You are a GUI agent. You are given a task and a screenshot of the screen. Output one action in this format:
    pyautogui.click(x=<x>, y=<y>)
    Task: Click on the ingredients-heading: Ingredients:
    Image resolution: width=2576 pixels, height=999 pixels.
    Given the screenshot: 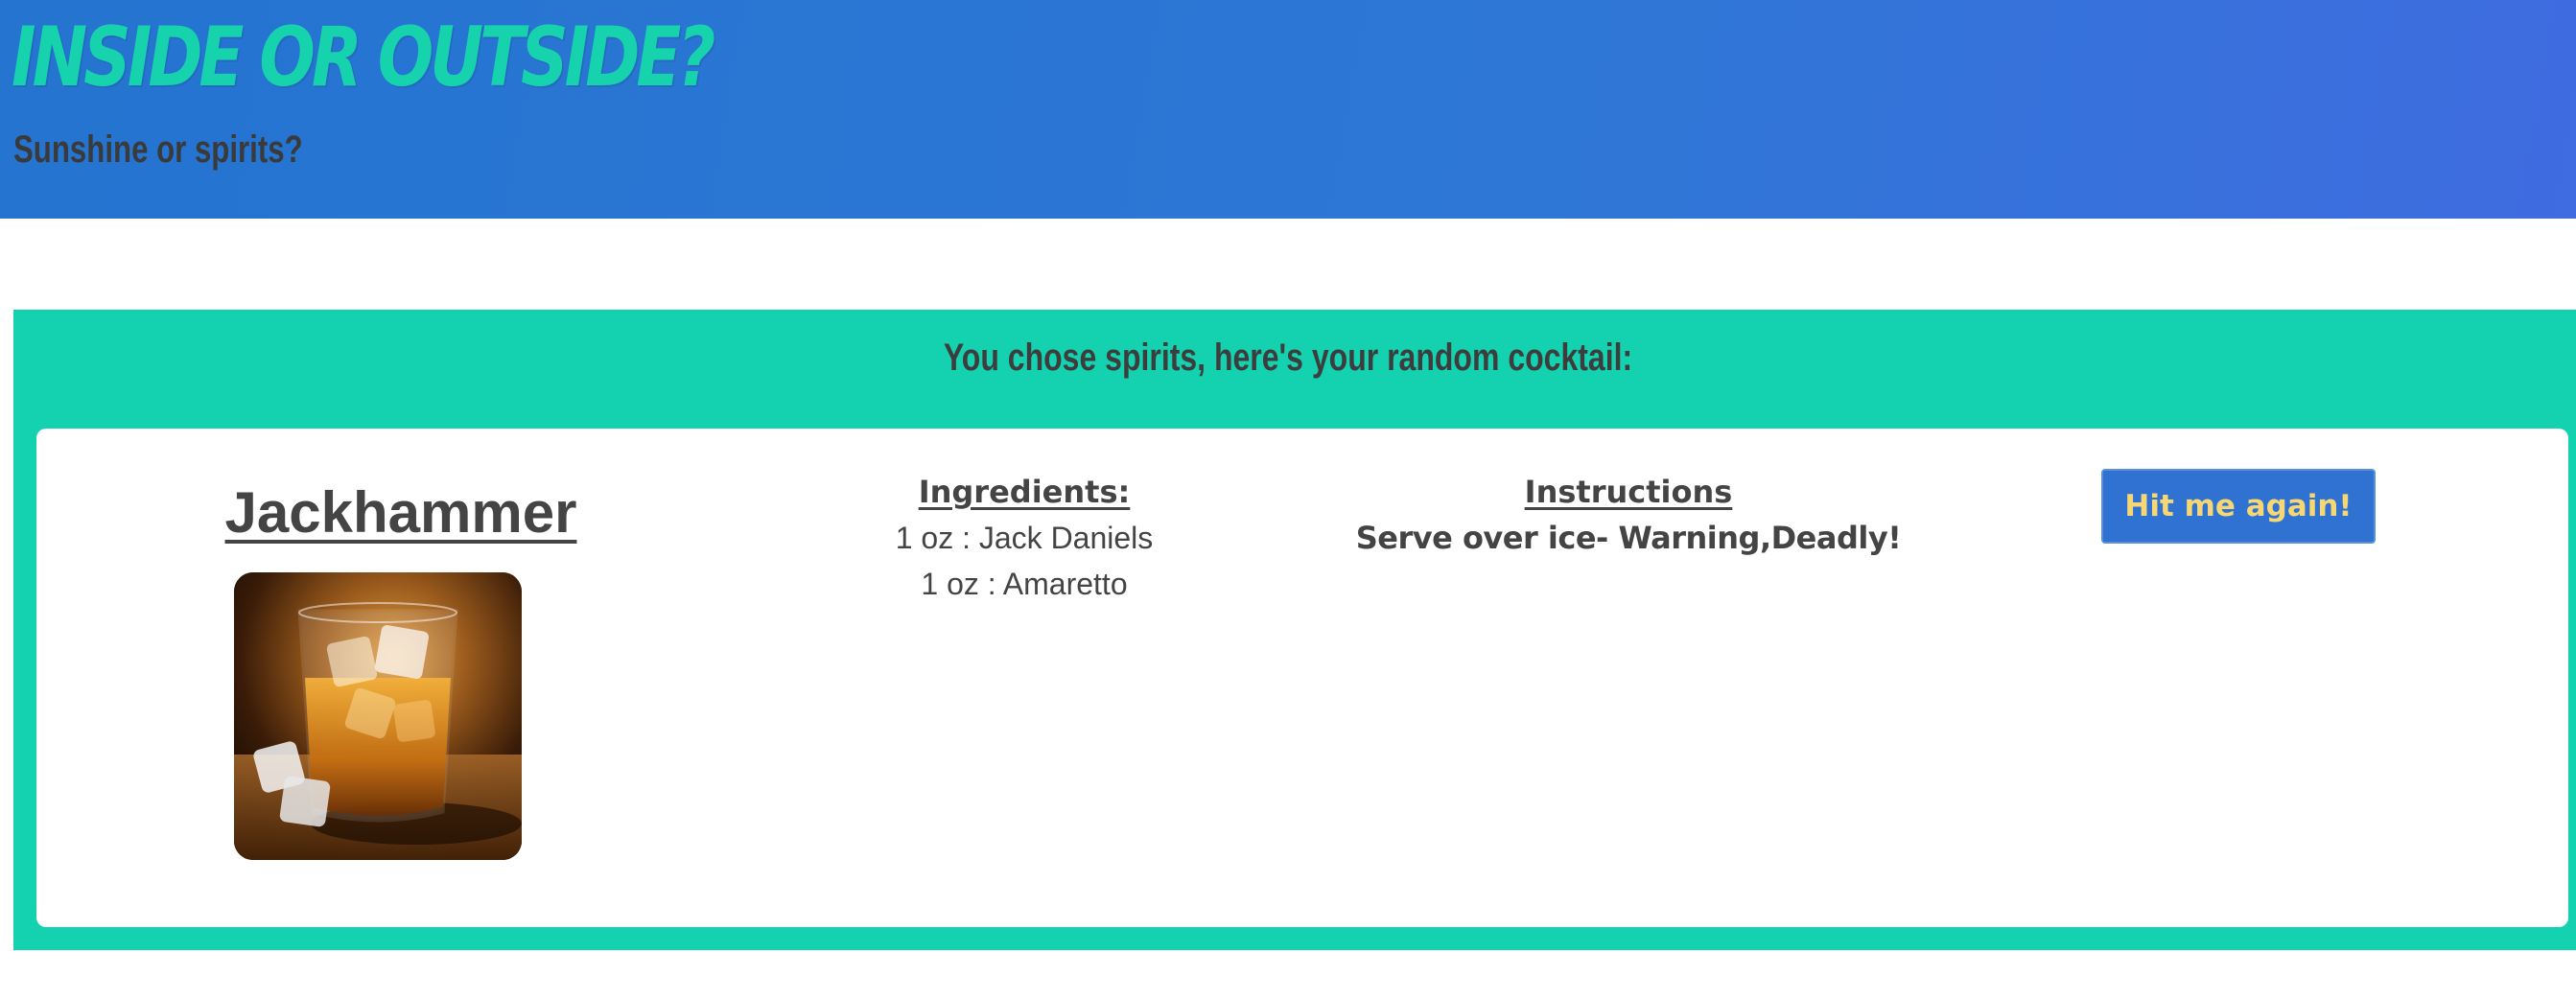 What is the action you would take?
    pyautogui.click(x=1024, y=492)
    